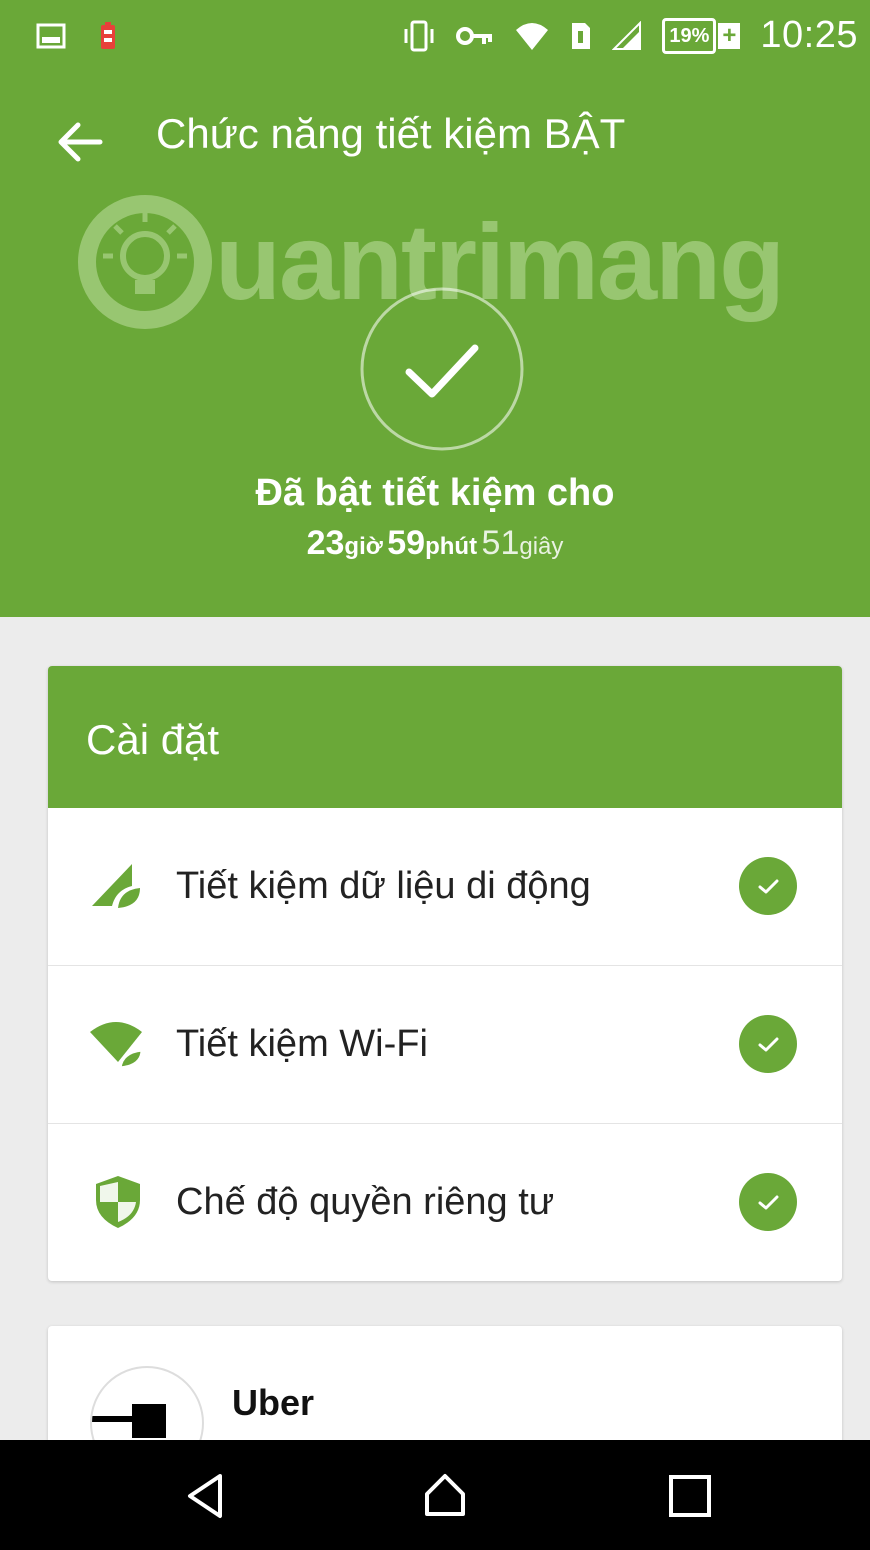  I want to click on setting-label: Tiết kiệm dữ liệu di động, so click(383, 886).